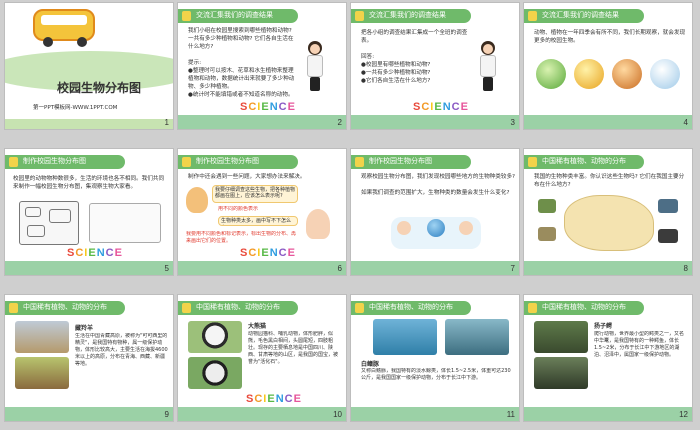 This screenshot has width=700, height=430. What do you see at coordinates (512, 122) in the screenshot?
I see `slide-number: 3` at bounding box center [512, 122].